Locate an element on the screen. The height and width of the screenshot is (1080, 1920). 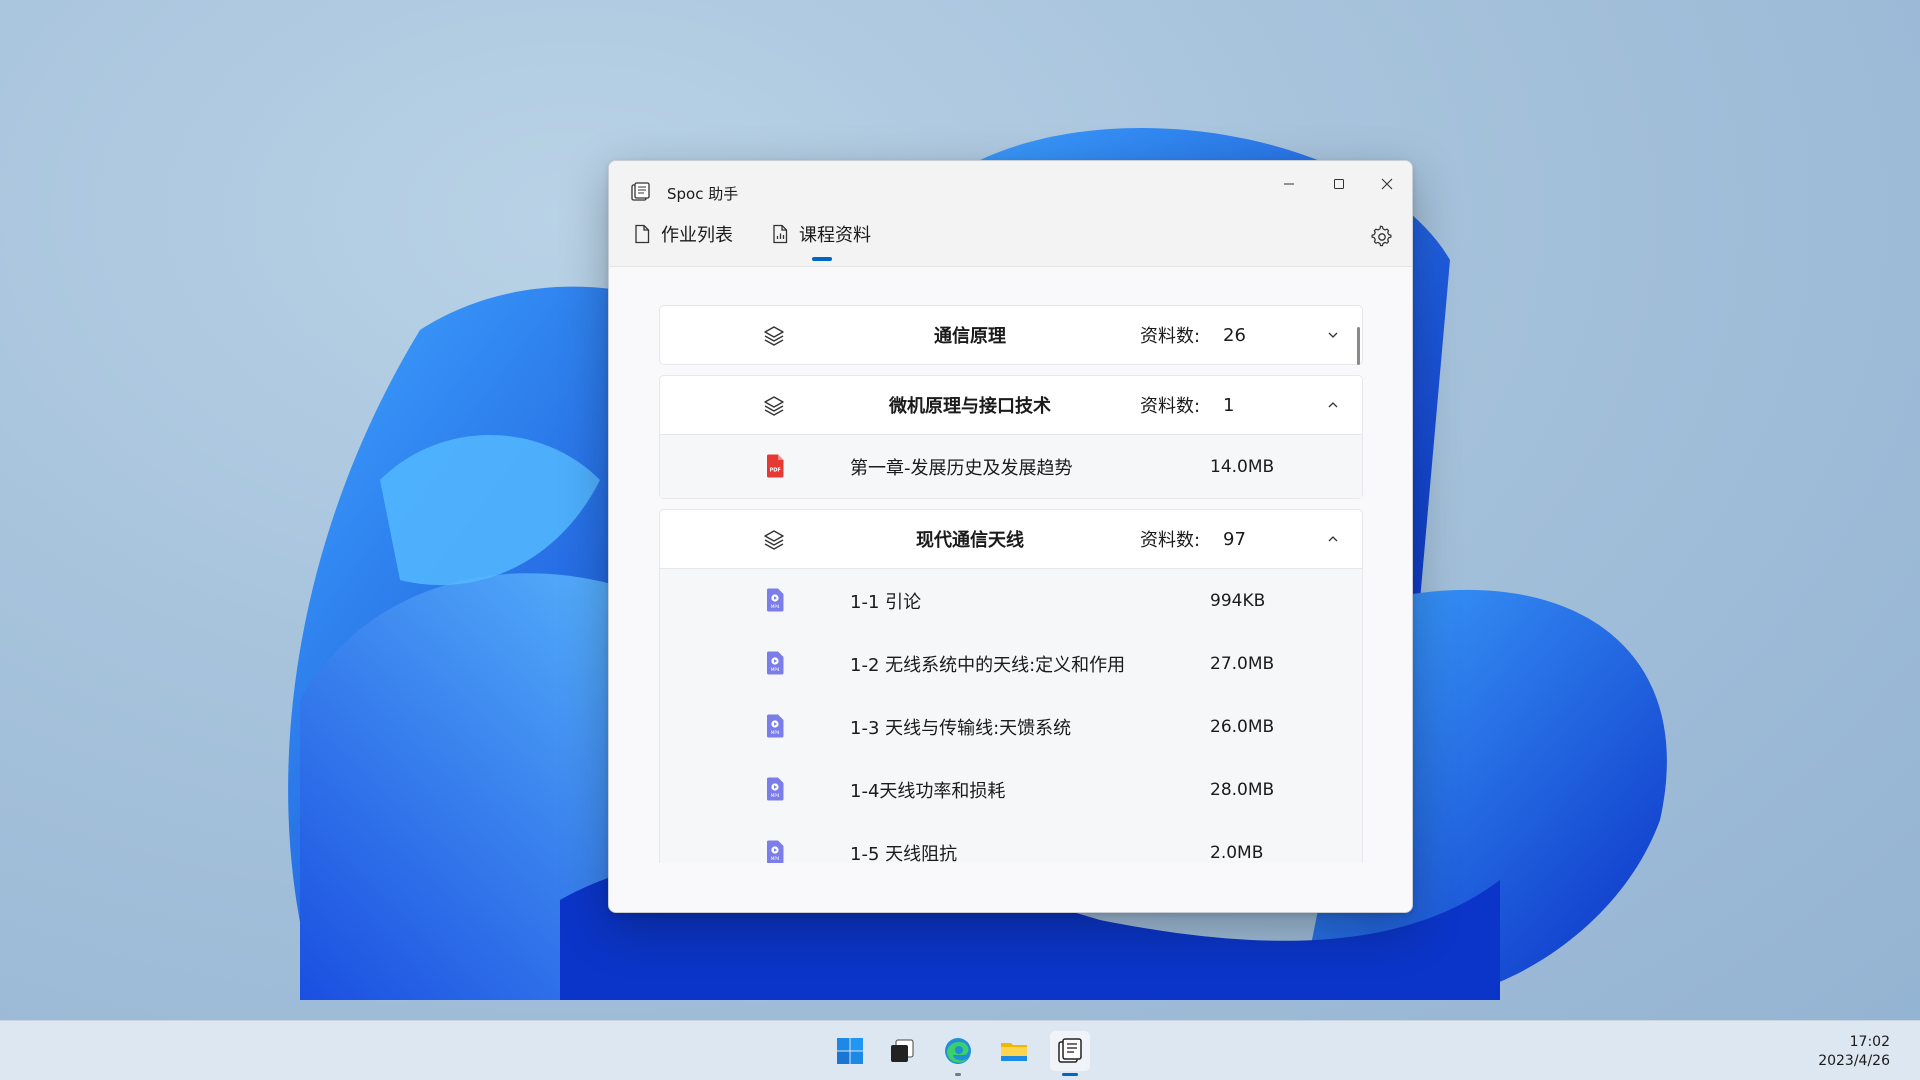
task-view-button is located at coordinates (902, 1051).